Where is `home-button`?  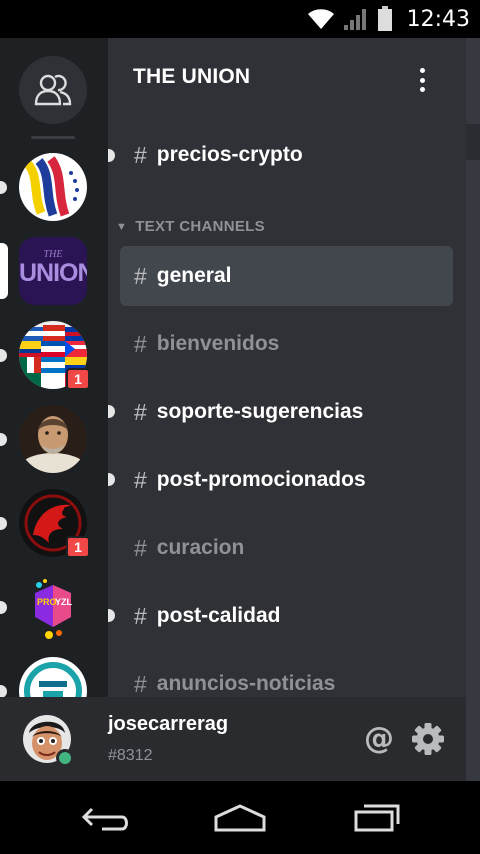 home-button is located at coordinates (240, 818).